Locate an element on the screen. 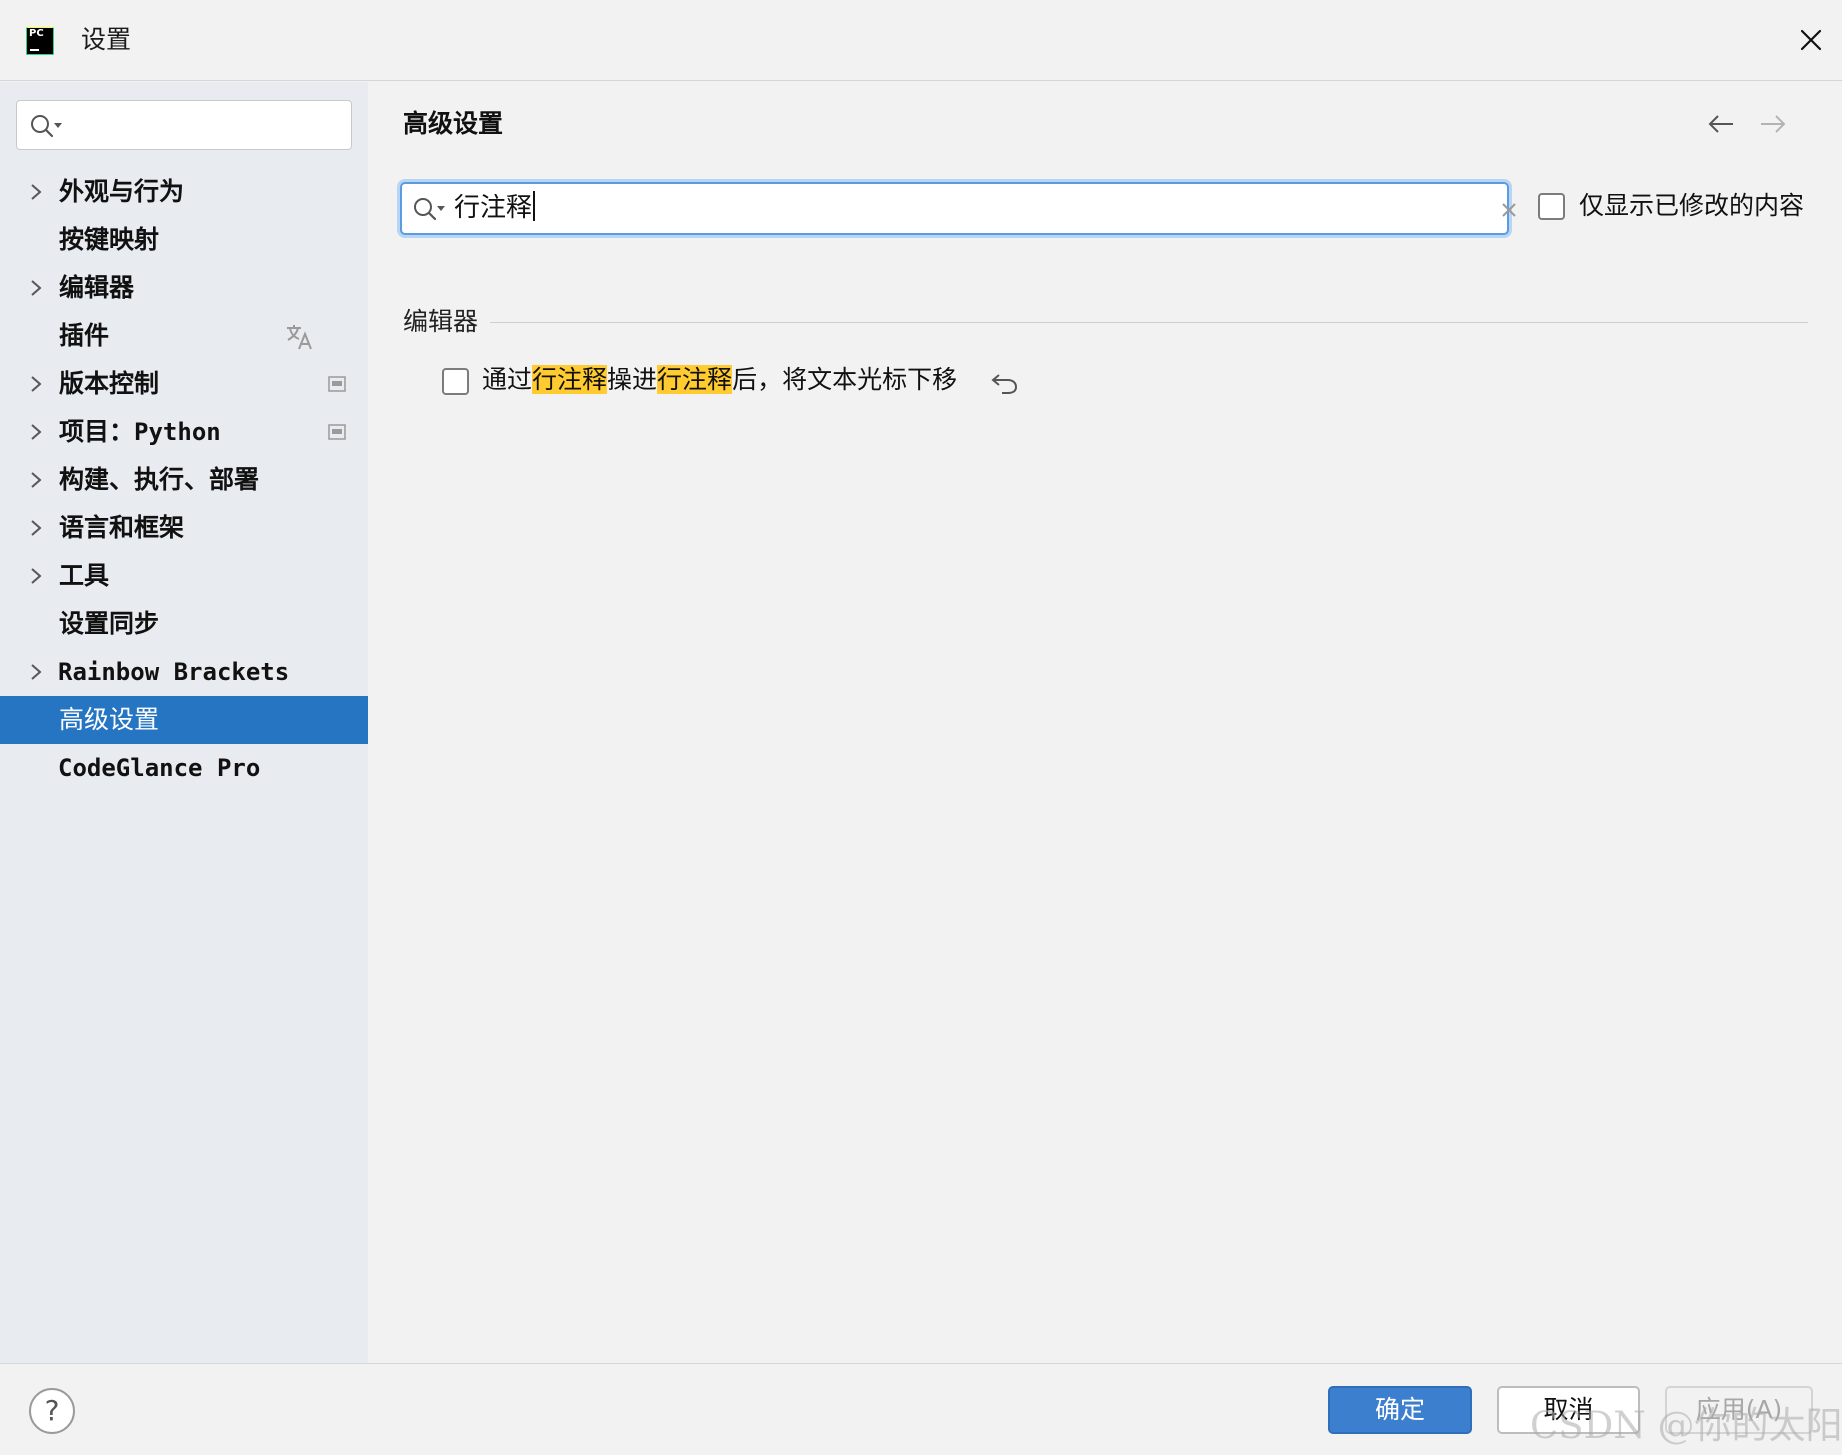 This screenshot has height=1455, width=1842. settings-search-input: 行注释 is located at coordinates (958, 208).